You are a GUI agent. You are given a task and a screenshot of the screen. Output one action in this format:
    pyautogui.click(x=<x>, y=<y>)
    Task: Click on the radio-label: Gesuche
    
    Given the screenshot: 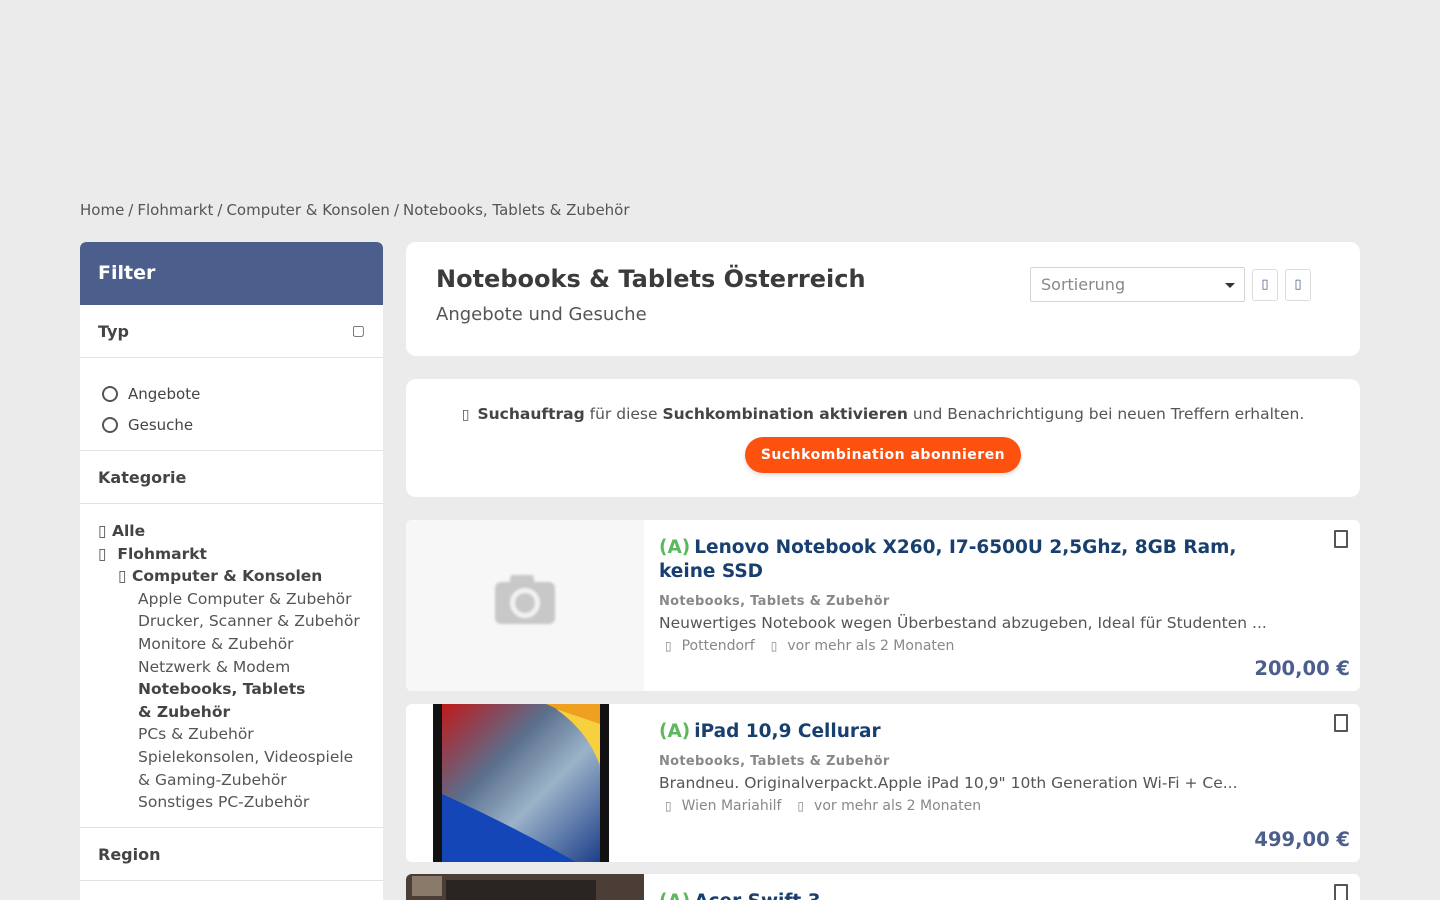 What is the action you would take?
    pyautogui.click(x=161, y=424)
    